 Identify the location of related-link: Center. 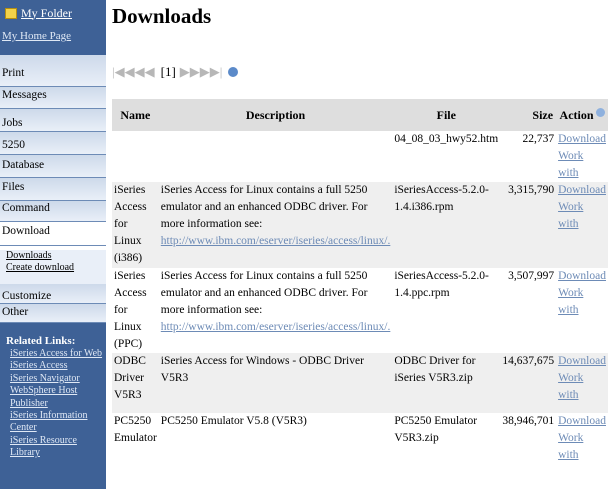
(56, 428).